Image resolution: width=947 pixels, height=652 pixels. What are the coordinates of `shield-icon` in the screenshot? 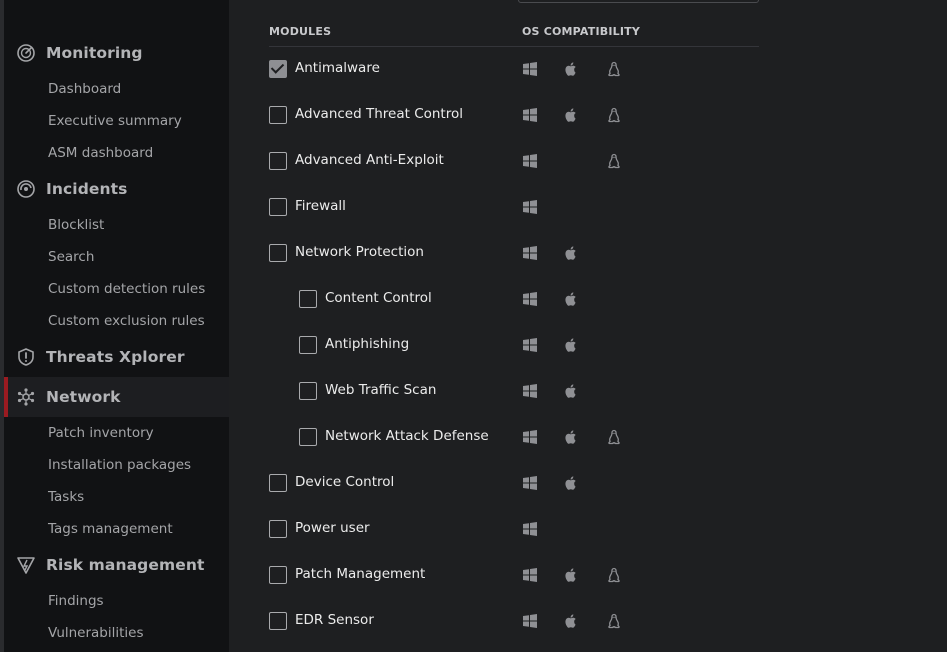 It's located at (26, 357).